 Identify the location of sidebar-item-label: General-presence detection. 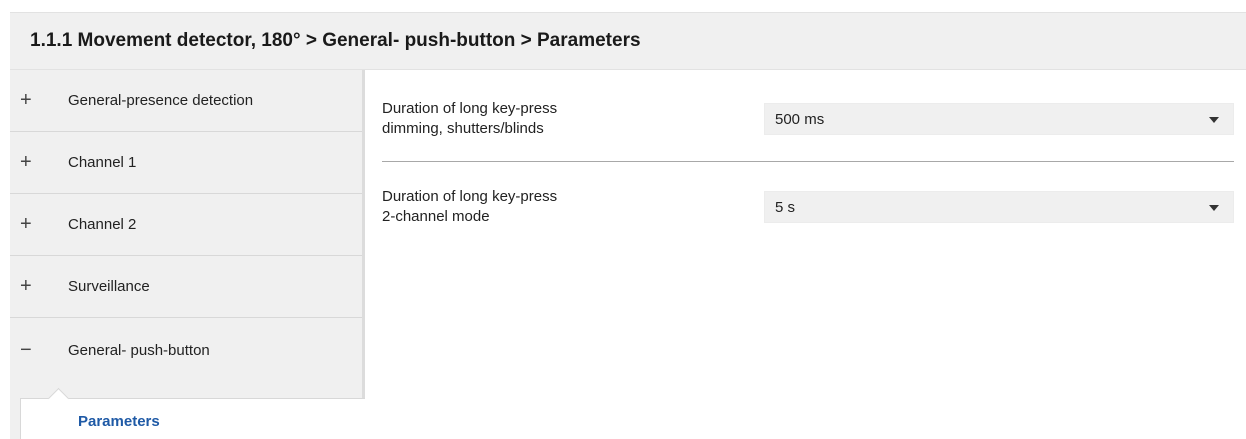
(161, 100).